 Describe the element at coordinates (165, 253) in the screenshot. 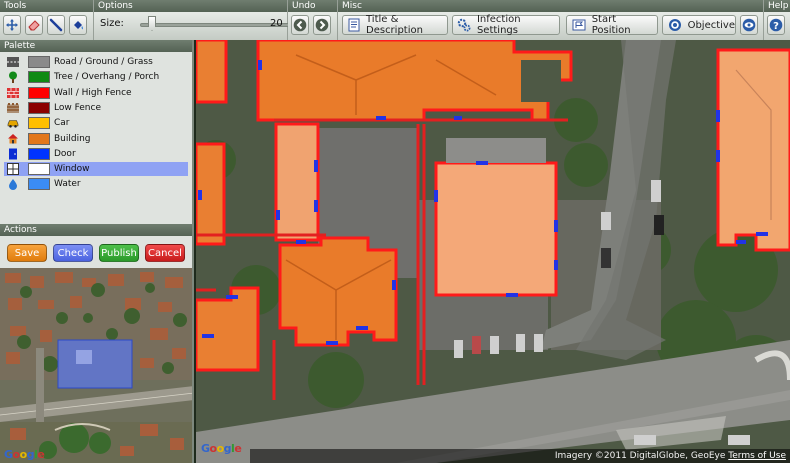

I see `cancel-button: Cancel` at that location.